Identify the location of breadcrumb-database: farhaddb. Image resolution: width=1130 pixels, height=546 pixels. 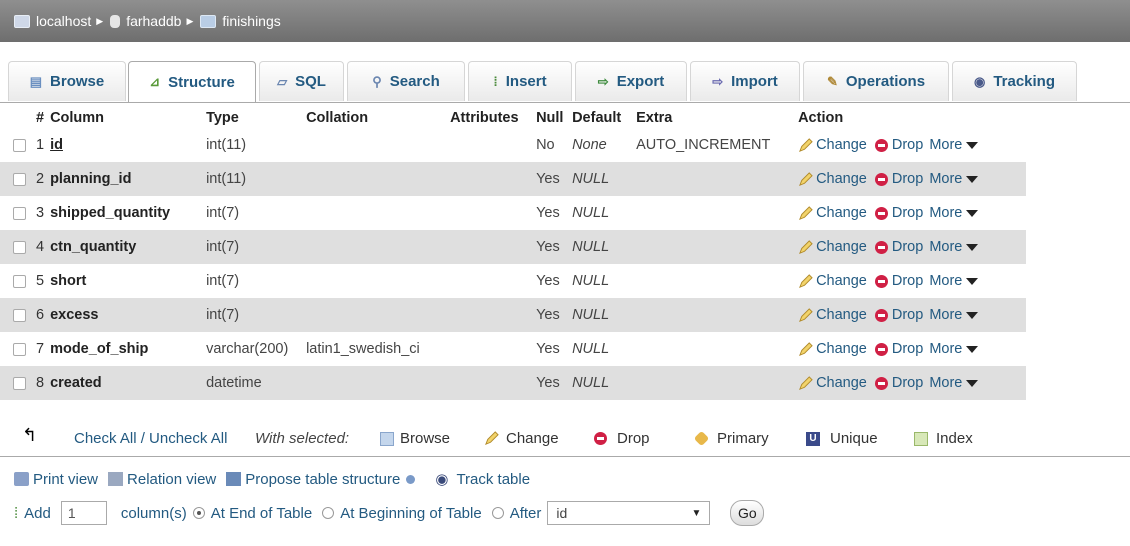
(145, 21).